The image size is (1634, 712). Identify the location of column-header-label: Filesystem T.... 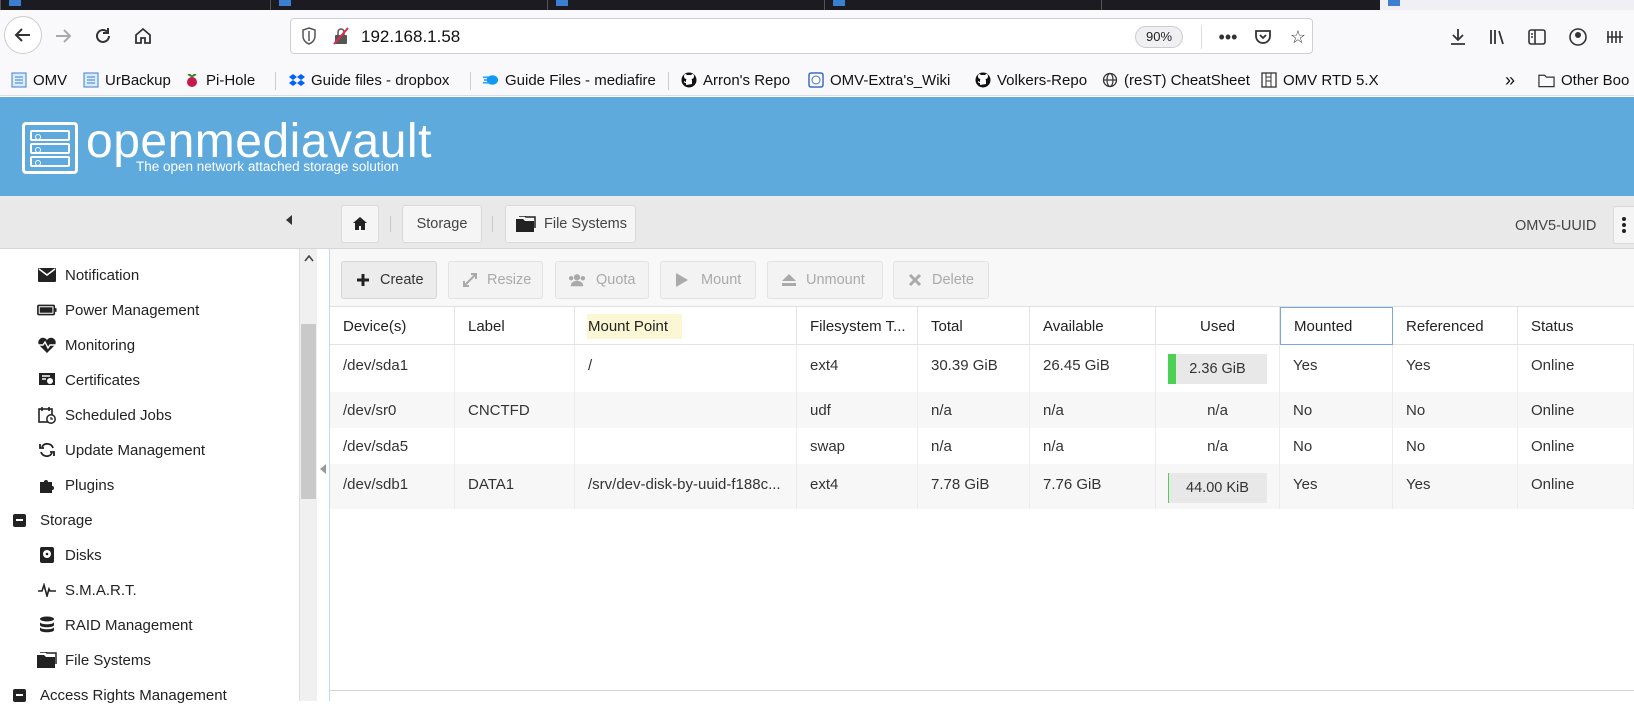
(858, 326).